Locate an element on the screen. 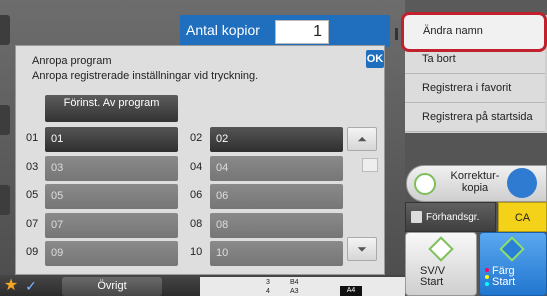 Image resolution: width=547 pixels, height=296 pixels. double-chevron-down-icon: ⏷ is located at coordinates (362, 249).